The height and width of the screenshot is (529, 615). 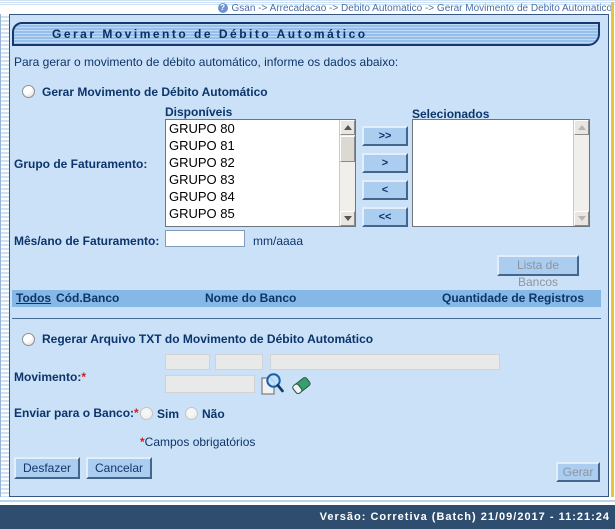 What do you see at coordinates (87, 241) in the screenshot?
I see `mes-ano-label: Mês/ano de Faturamento:` at bounding box center [87, 241].